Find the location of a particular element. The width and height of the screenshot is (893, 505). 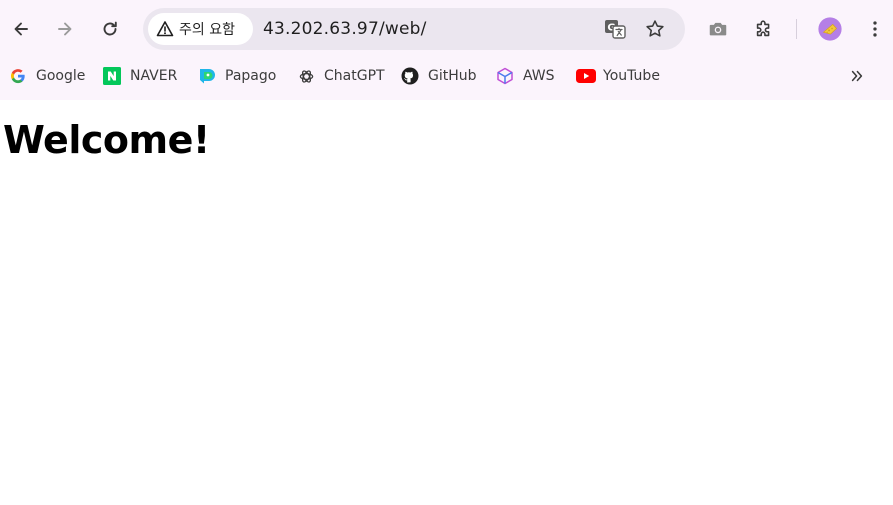

forward-button is located at coordinates (65, 29).